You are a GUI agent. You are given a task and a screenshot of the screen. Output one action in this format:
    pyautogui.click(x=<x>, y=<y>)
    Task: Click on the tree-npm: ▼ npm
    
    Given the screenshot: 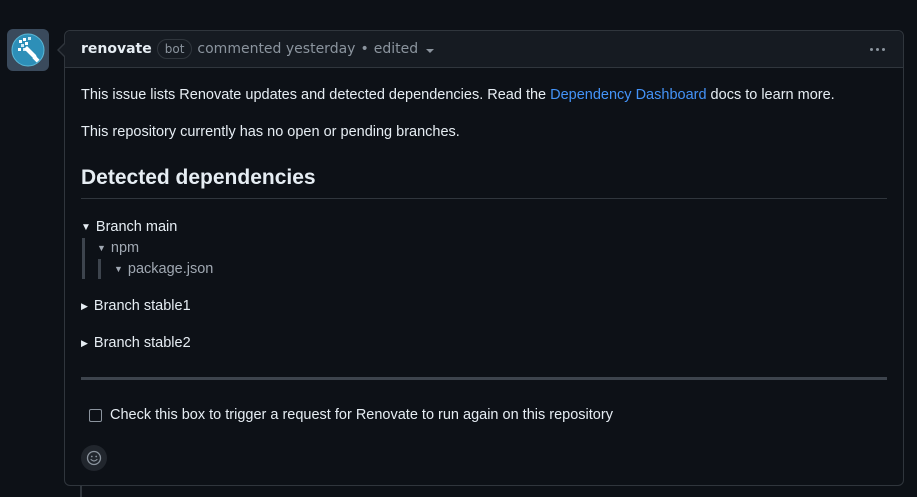 What is the action you would take?
    pyautogui.click(x=118, y=248)
    